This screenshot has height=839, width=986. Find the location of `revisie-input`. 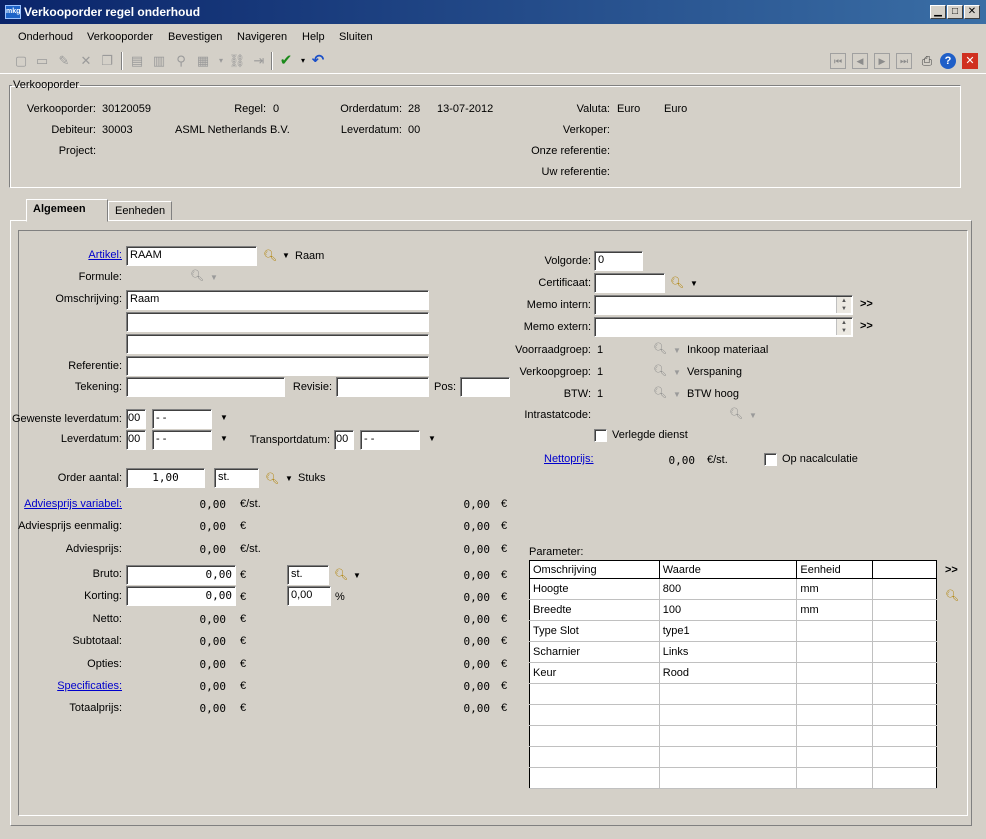

revisie-input is located at coordinates (382, 387).